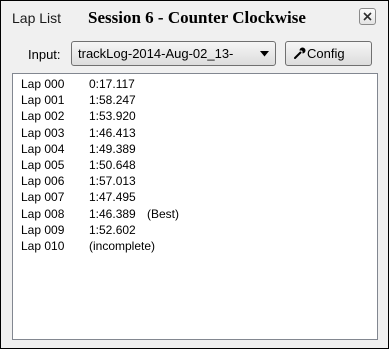 This screenshot has height=349, width=389. Describe the element at coordinates (43, 246) in the screenshot. I see `lap-label: Lap 010` at that location.